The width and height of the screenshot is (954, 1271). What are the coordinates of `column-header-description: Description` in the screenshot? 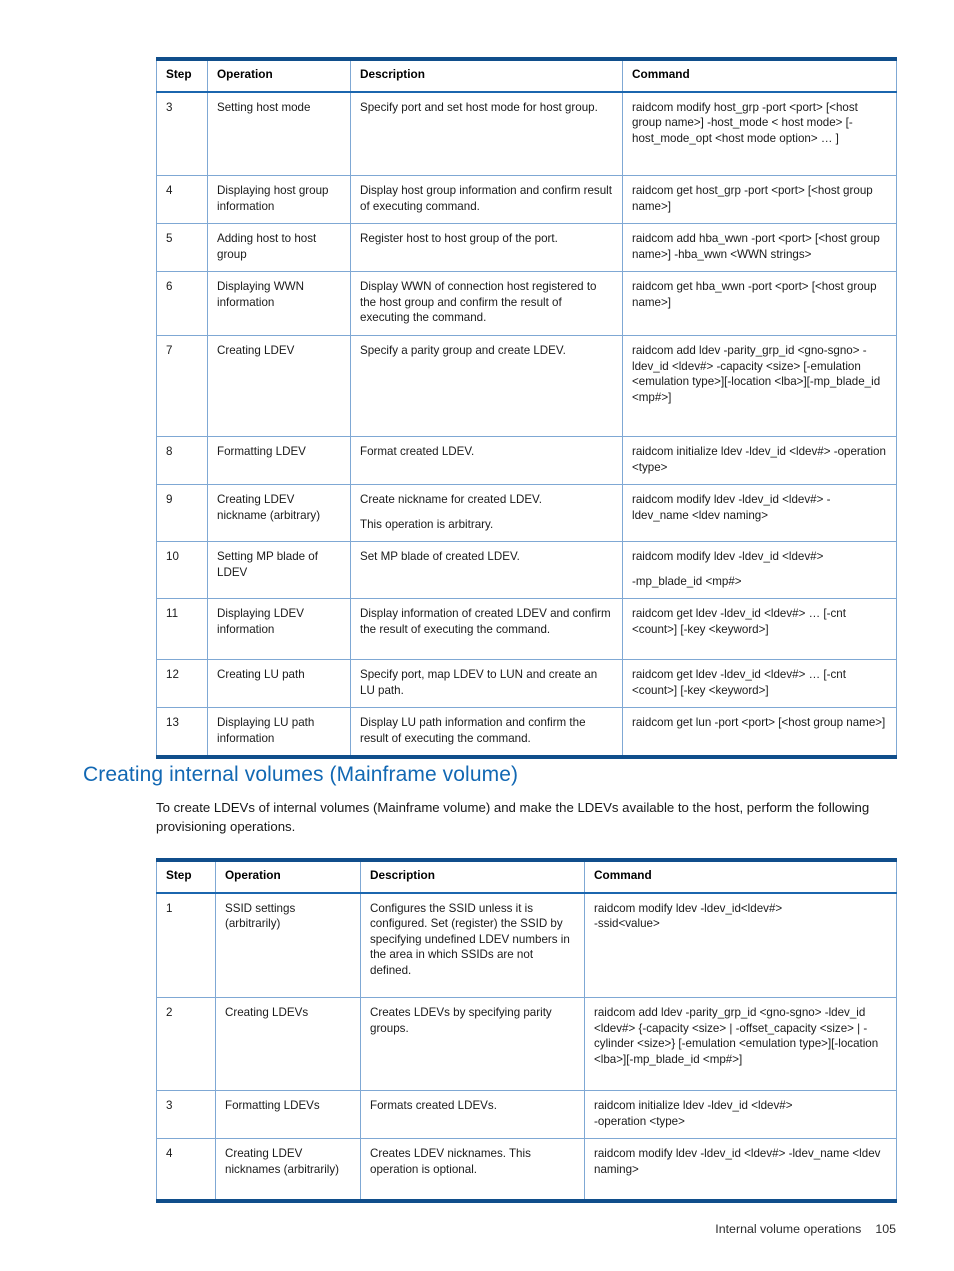 It's located at (472, 876).